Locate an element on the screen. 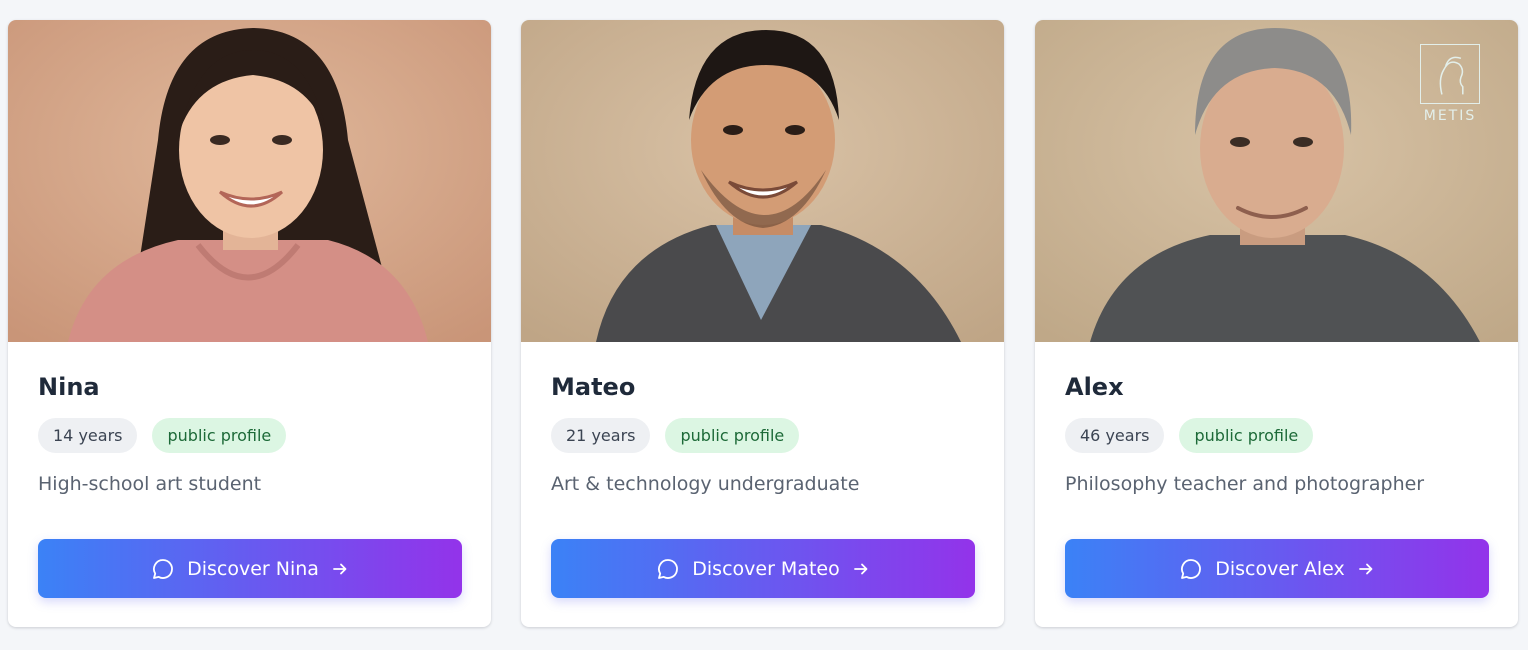 The height and width of the screenshot is (650, 1528). metis-watermark: METIS is located at coordinates (1450, 84).